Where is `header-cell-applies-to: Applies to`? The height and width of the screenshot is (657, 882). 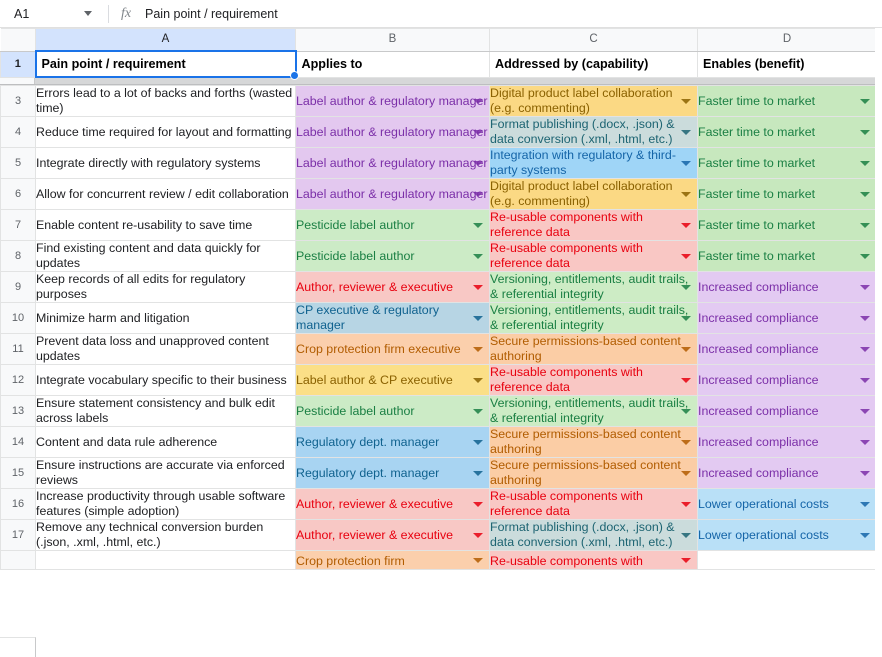 header-cell-applies-to: Applies to is located at coordinates (392, 64).